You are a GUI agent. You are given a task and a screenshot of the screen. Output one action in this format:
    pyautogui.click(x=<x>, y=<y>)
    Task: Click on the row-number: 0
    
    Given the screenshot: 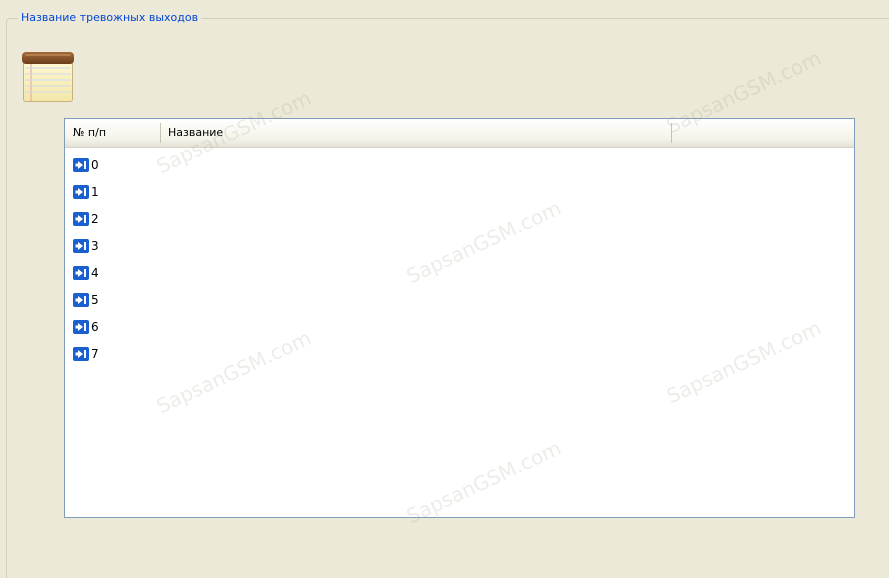 What is the action you would take?
    pyautogui.click(x=95, y=165)
    